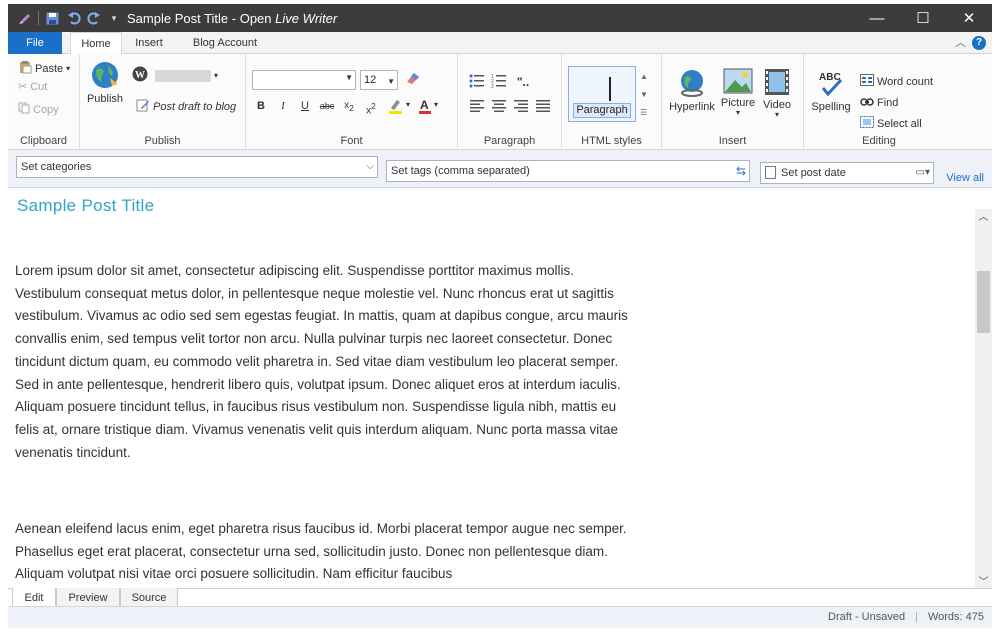 Image resolution: width=1000 pixels, height=635 pixels. Describe the element at coordinates (877, 18) in the screenshot. I see `minimize-button: —` at that location.